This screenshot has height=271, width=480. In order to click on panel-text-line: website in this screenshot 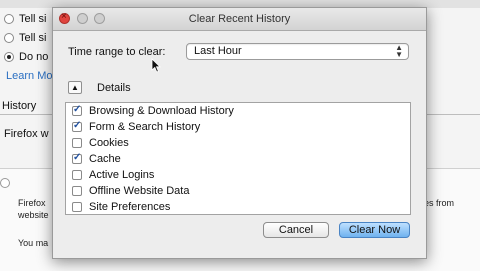, I will do `click(33, 215)`.